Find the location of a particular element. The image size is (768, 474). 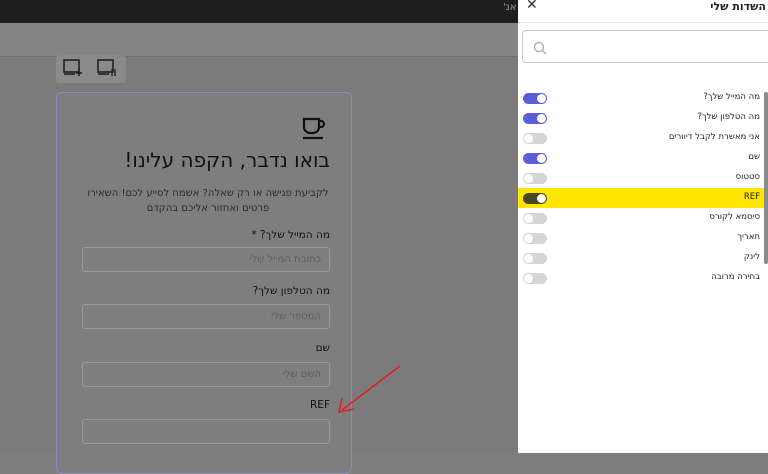

top-bar-text: אנ' is located at coordinates (510, 7).